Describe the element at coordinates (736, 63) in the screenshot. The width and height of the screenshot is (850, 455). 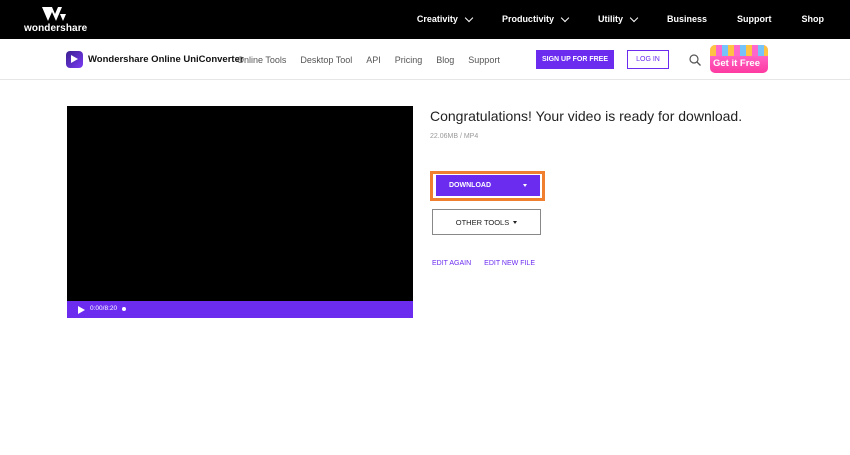
I see `promo-label: Get it Free` at that location.